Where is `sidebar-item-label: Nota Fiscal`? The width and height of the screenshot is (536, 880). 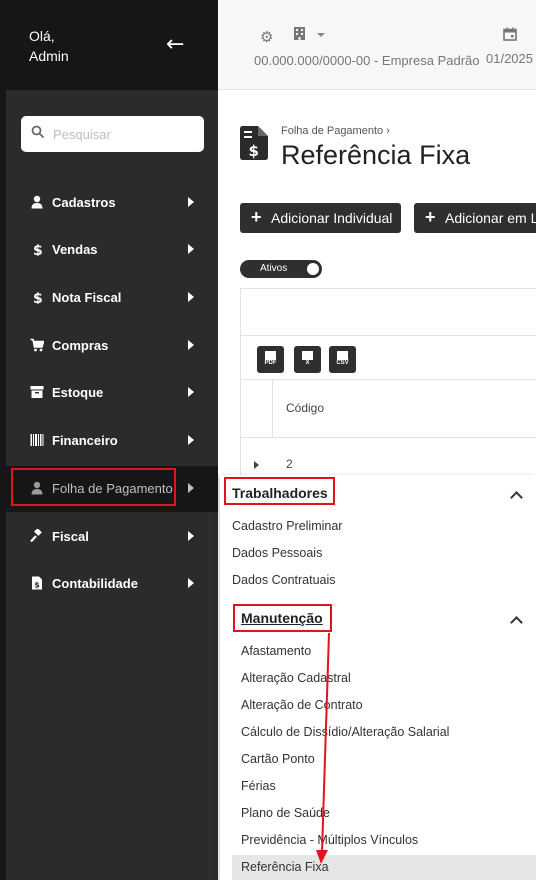
sidebar-item-label: Nota Fiscal is located at coordinates (87, 297).